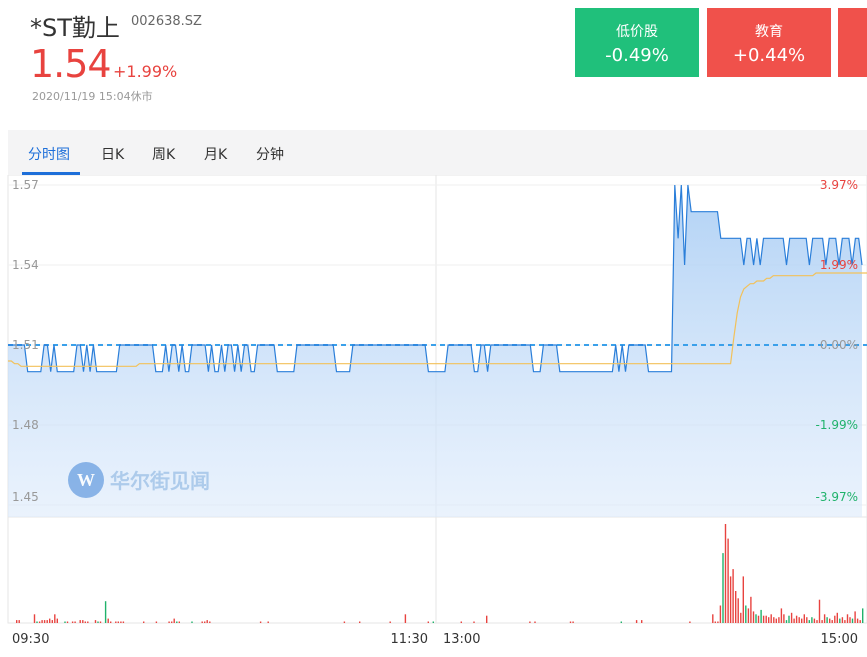 Image resolution: width=867 pixels, height=657 pixels. Describe the element at coordinates (92, 96) in the screenshot. I see `market-time: 2020/11/19 15:04休市` at that location.